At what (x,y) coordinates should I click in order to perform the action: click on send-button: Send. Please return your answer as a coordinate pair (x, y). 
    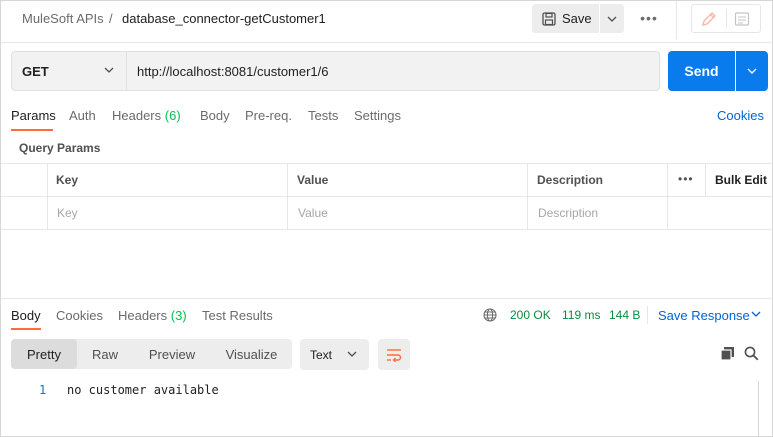
    Looking at the image, I should click on (701, 71).